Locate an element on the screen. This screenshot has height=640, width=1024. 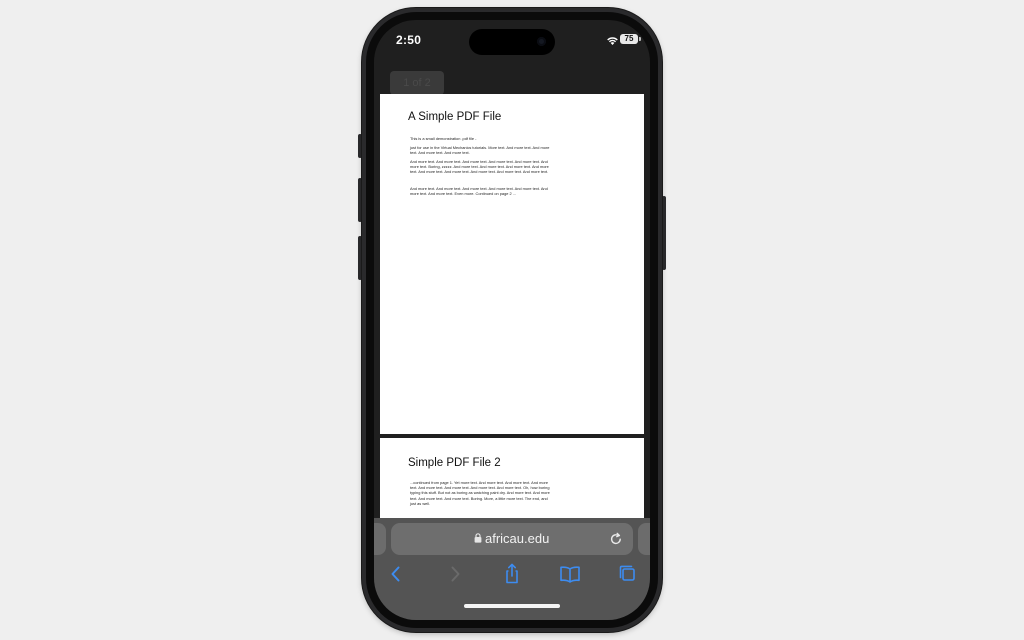
book-icon is located at coordinates (570, 574).